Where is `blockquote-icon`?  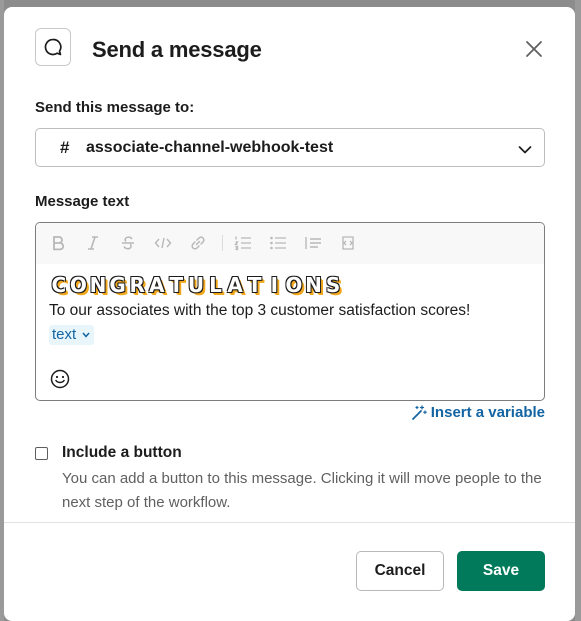 blockquote-icon is located at coordinates (313, 243).